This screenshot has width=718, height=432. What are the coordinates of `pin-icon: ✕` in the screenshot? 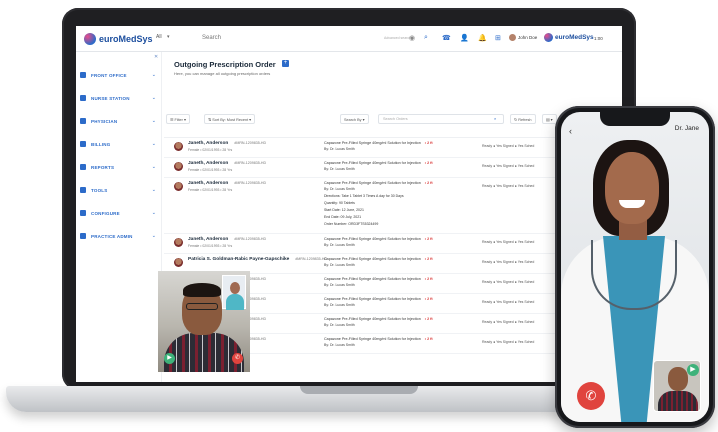 It's located at (156, 57).